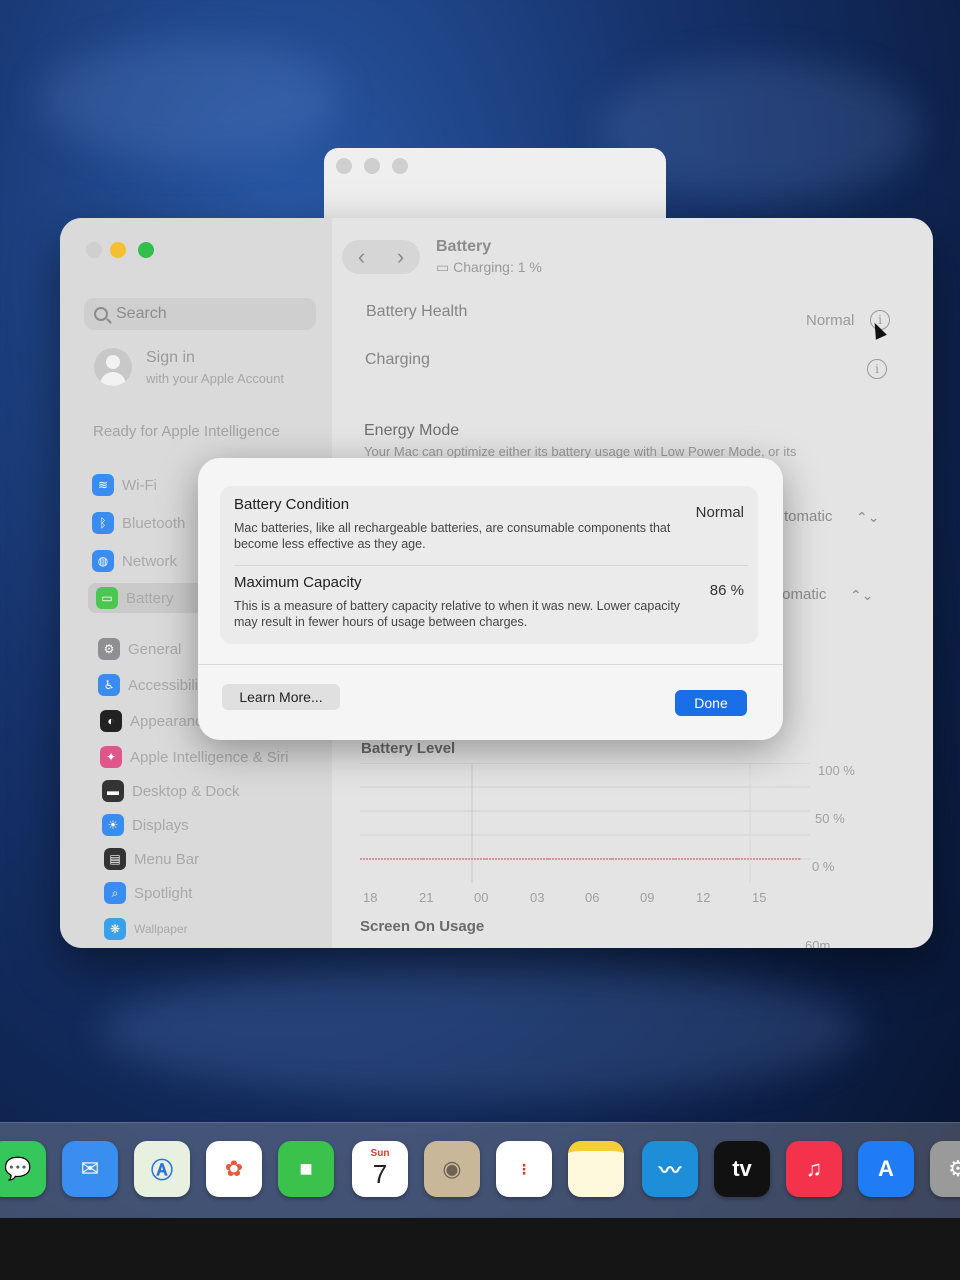 This screenshot has width=960, height=1280. What do you see at coordinates (481, 897) in the screenshot?
I see `x-tick-label: 00` at bounding box center [481, 897].